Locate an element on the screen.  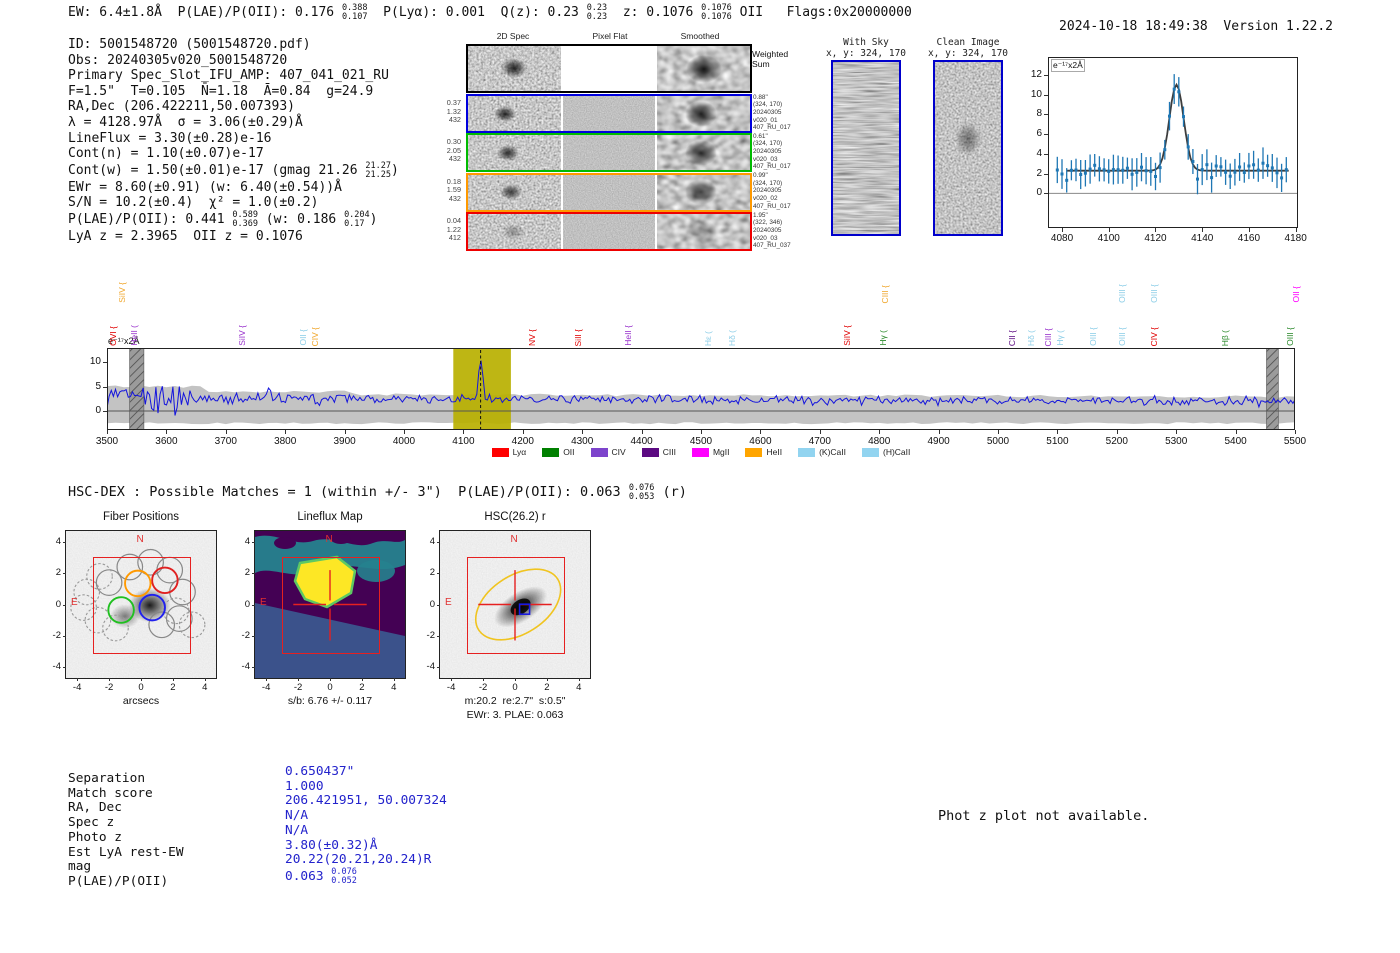
row-flat-panel is located at coordinates (609, 113).